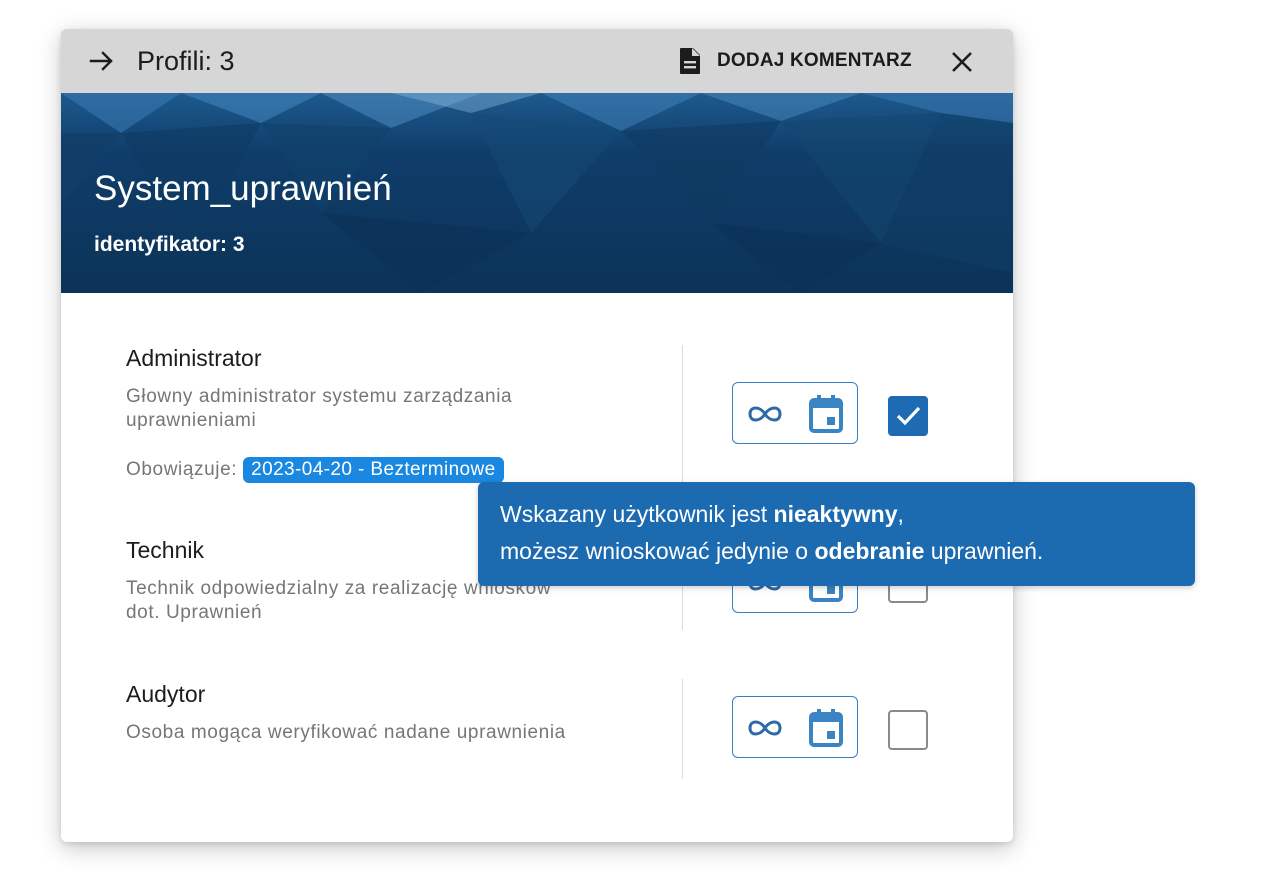 The image size is (1268, 874). I want to click on tooltip-text: Wskazany użytkownik jest, so click(637, 514).